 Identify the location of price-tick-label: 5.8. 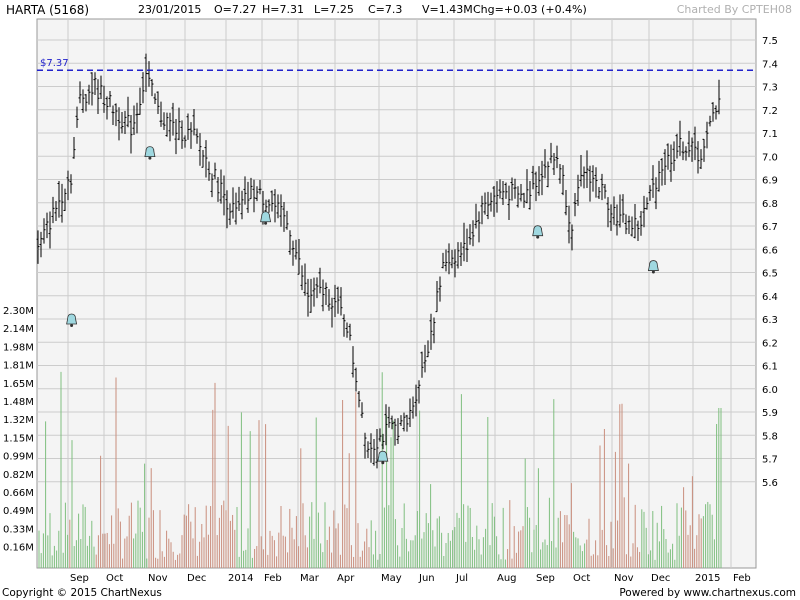
(770, 436).